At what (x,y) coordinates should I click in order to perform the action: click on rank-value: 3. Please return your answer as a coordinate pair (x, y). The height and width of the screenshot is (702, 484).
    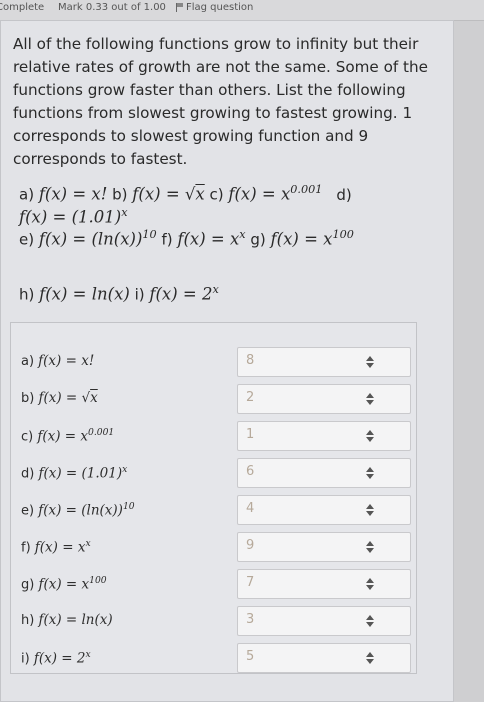
    Looking at the image, I should click on (250, 619).